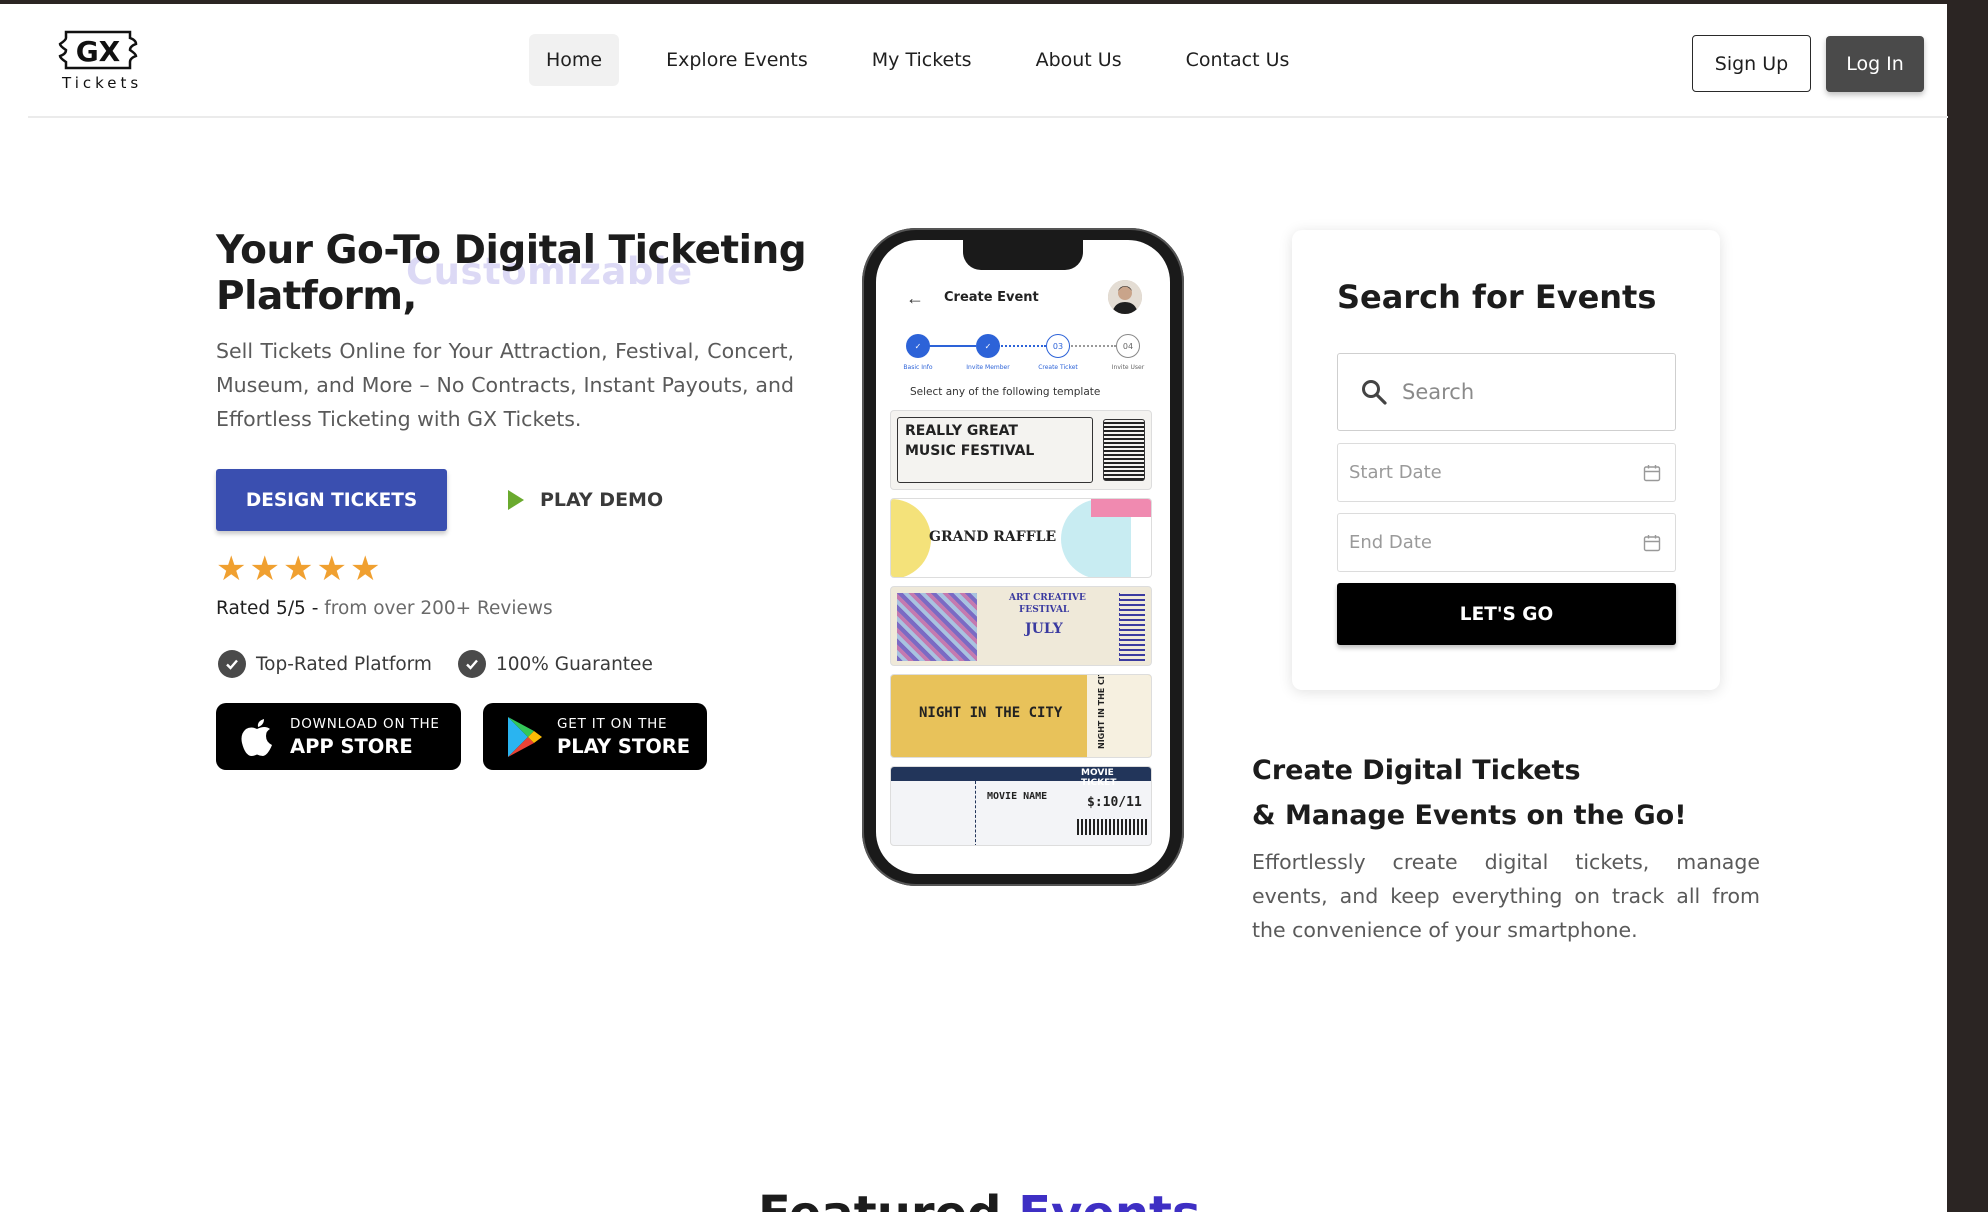 The height and width of the screenshot is (1212, 1988). I want to click on featured-accent-word: Events, so click(1109, 1199).